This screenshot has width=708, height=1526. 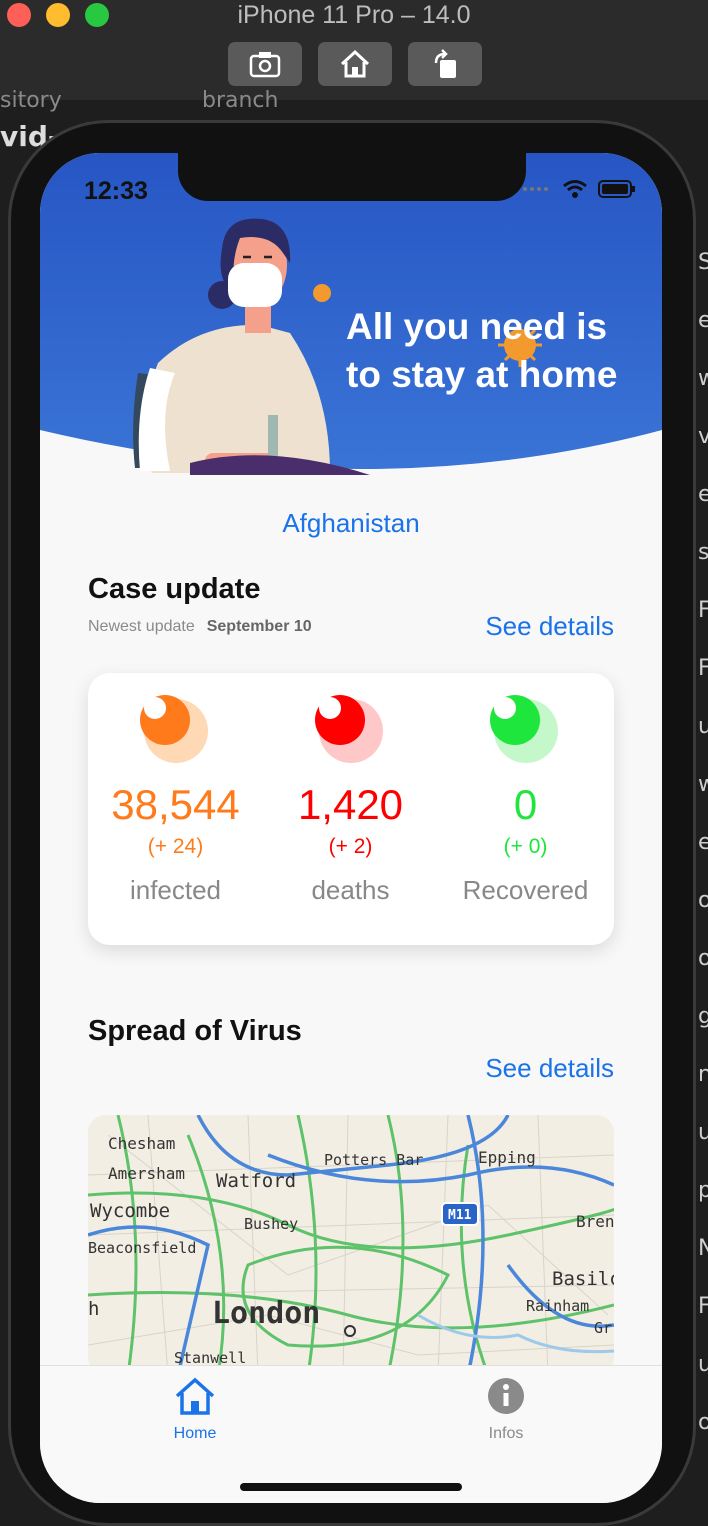 What do you see at coordinates (703, 1016) in the screenshot?
I see `bg-right-letter: g` at bounding box center [703, 1016].